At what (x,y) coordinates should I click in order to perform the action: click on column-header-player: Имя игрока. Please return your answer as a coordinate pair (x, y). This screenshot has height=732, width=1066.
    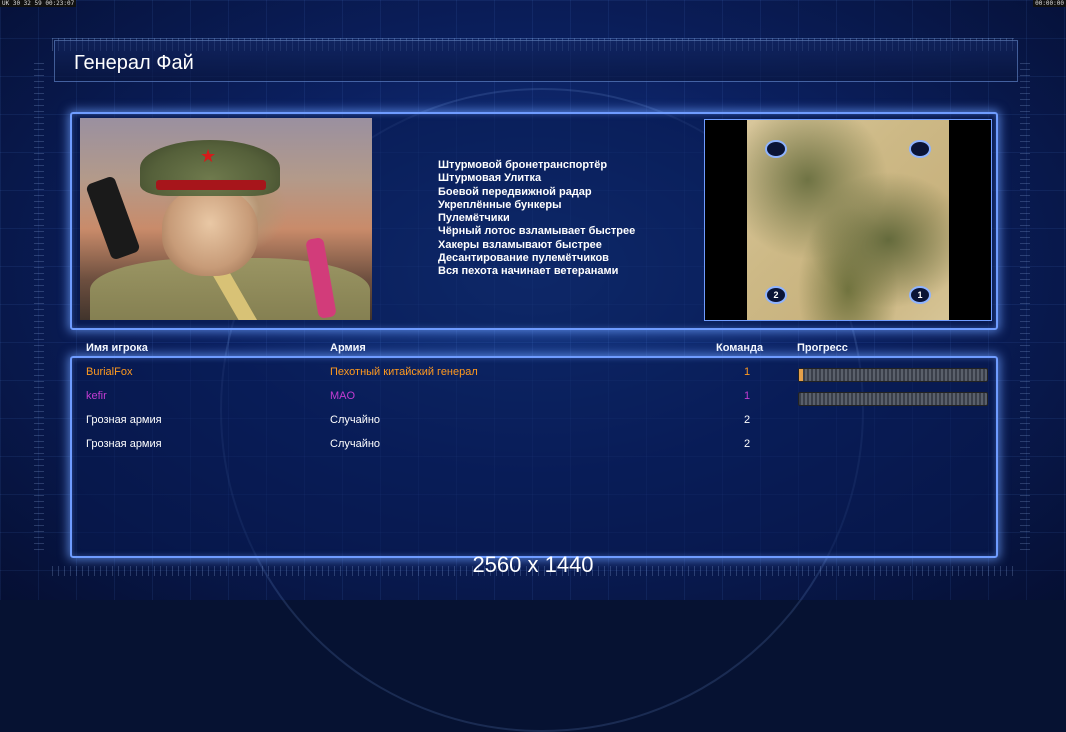
    Looking at the image, I should click on (117, 348).